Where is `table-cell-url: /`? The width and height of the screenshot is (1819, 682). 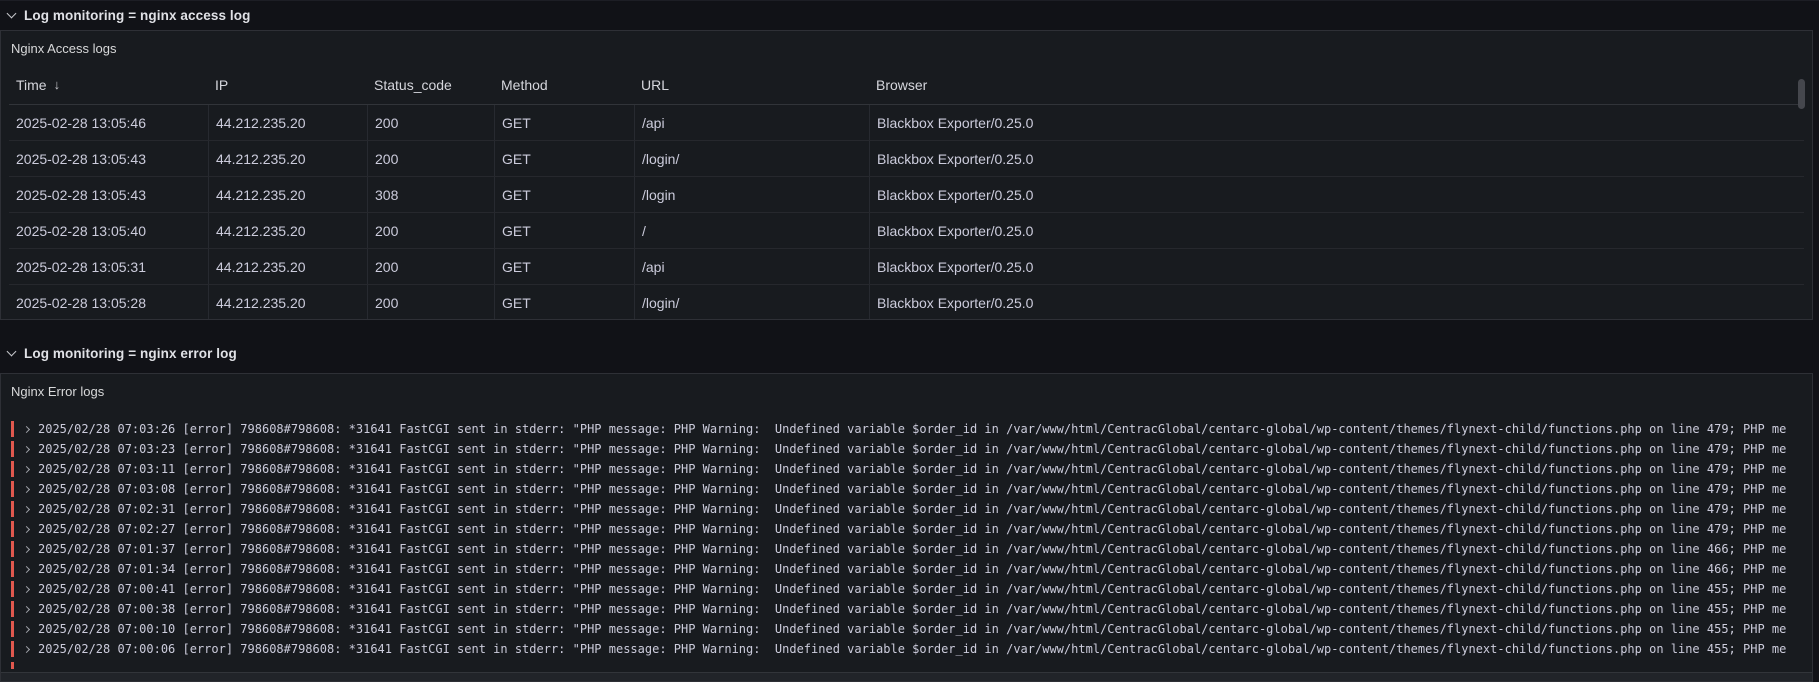
table-cell-url: / is located at coordinates (751, 230).